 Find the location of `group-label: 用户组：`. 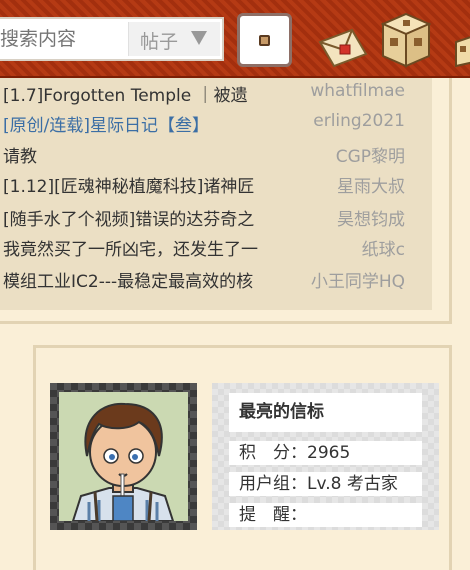

group-label: 用户组： is located at coordinates (273, 484).